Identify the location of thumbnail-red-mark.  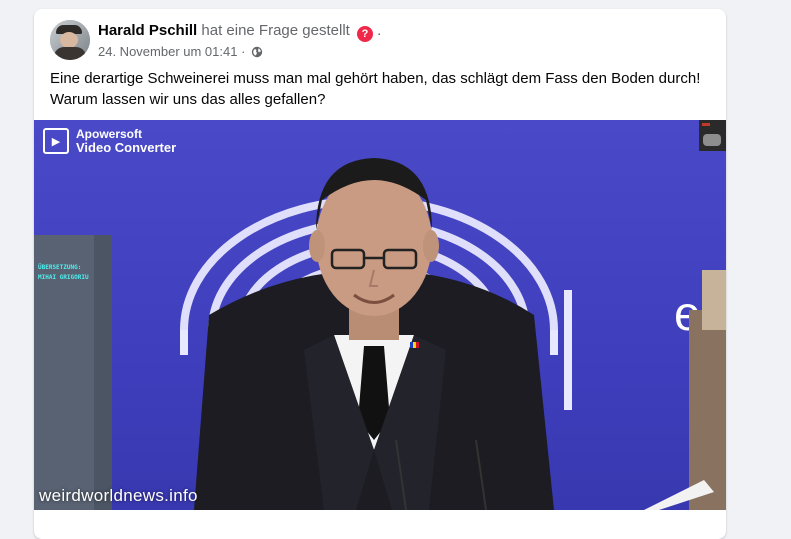
(706, 124).